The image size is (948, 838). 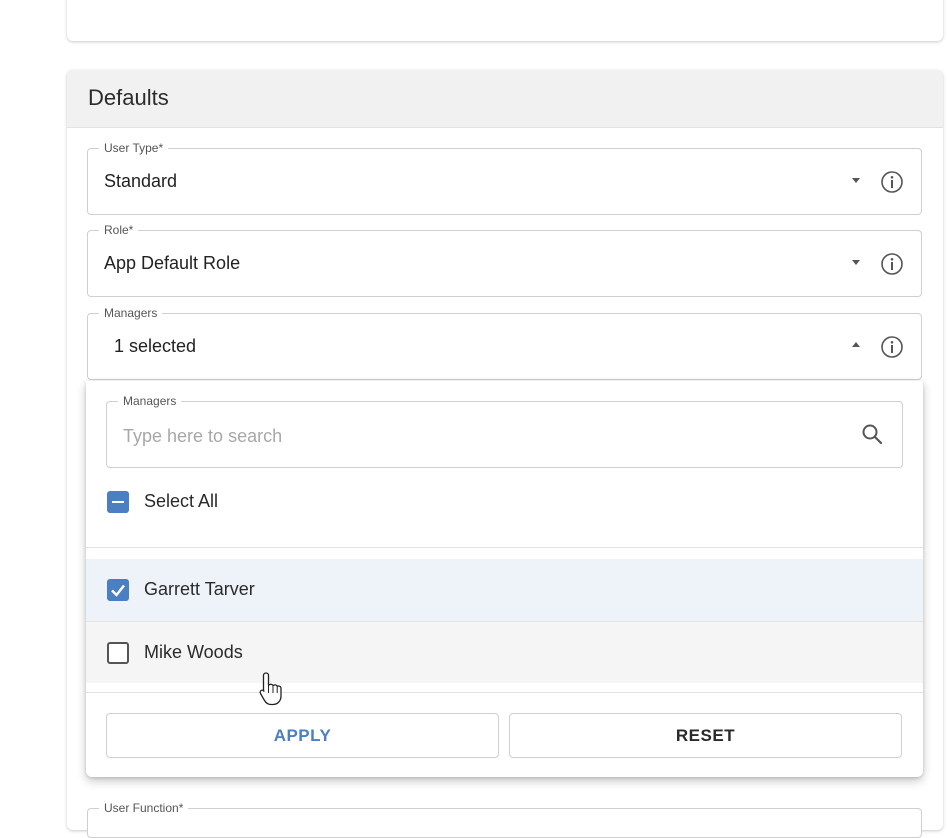 I want to click on hand-cursor-icon, so click(x=270, y=689).